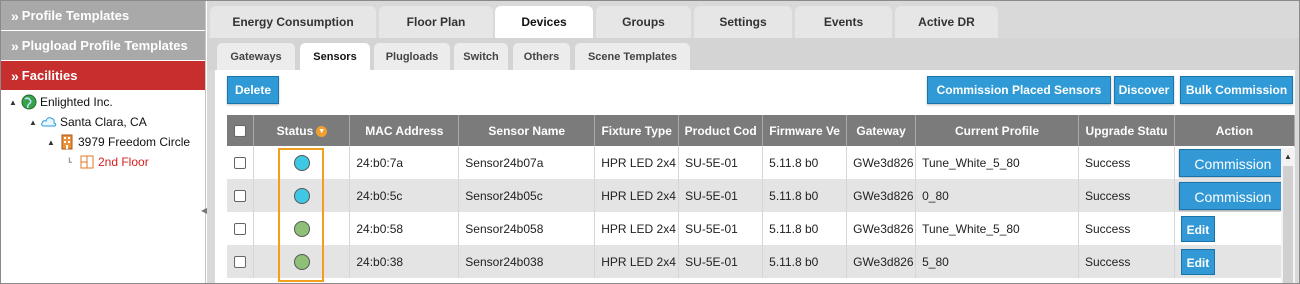 The width and height of the screenshot is (1300, 284). What do you see at coordinates (103, 76) in the screenshot?
I see `sidebar-section-facilities: » Facilities` at bounding box center [103, 76].